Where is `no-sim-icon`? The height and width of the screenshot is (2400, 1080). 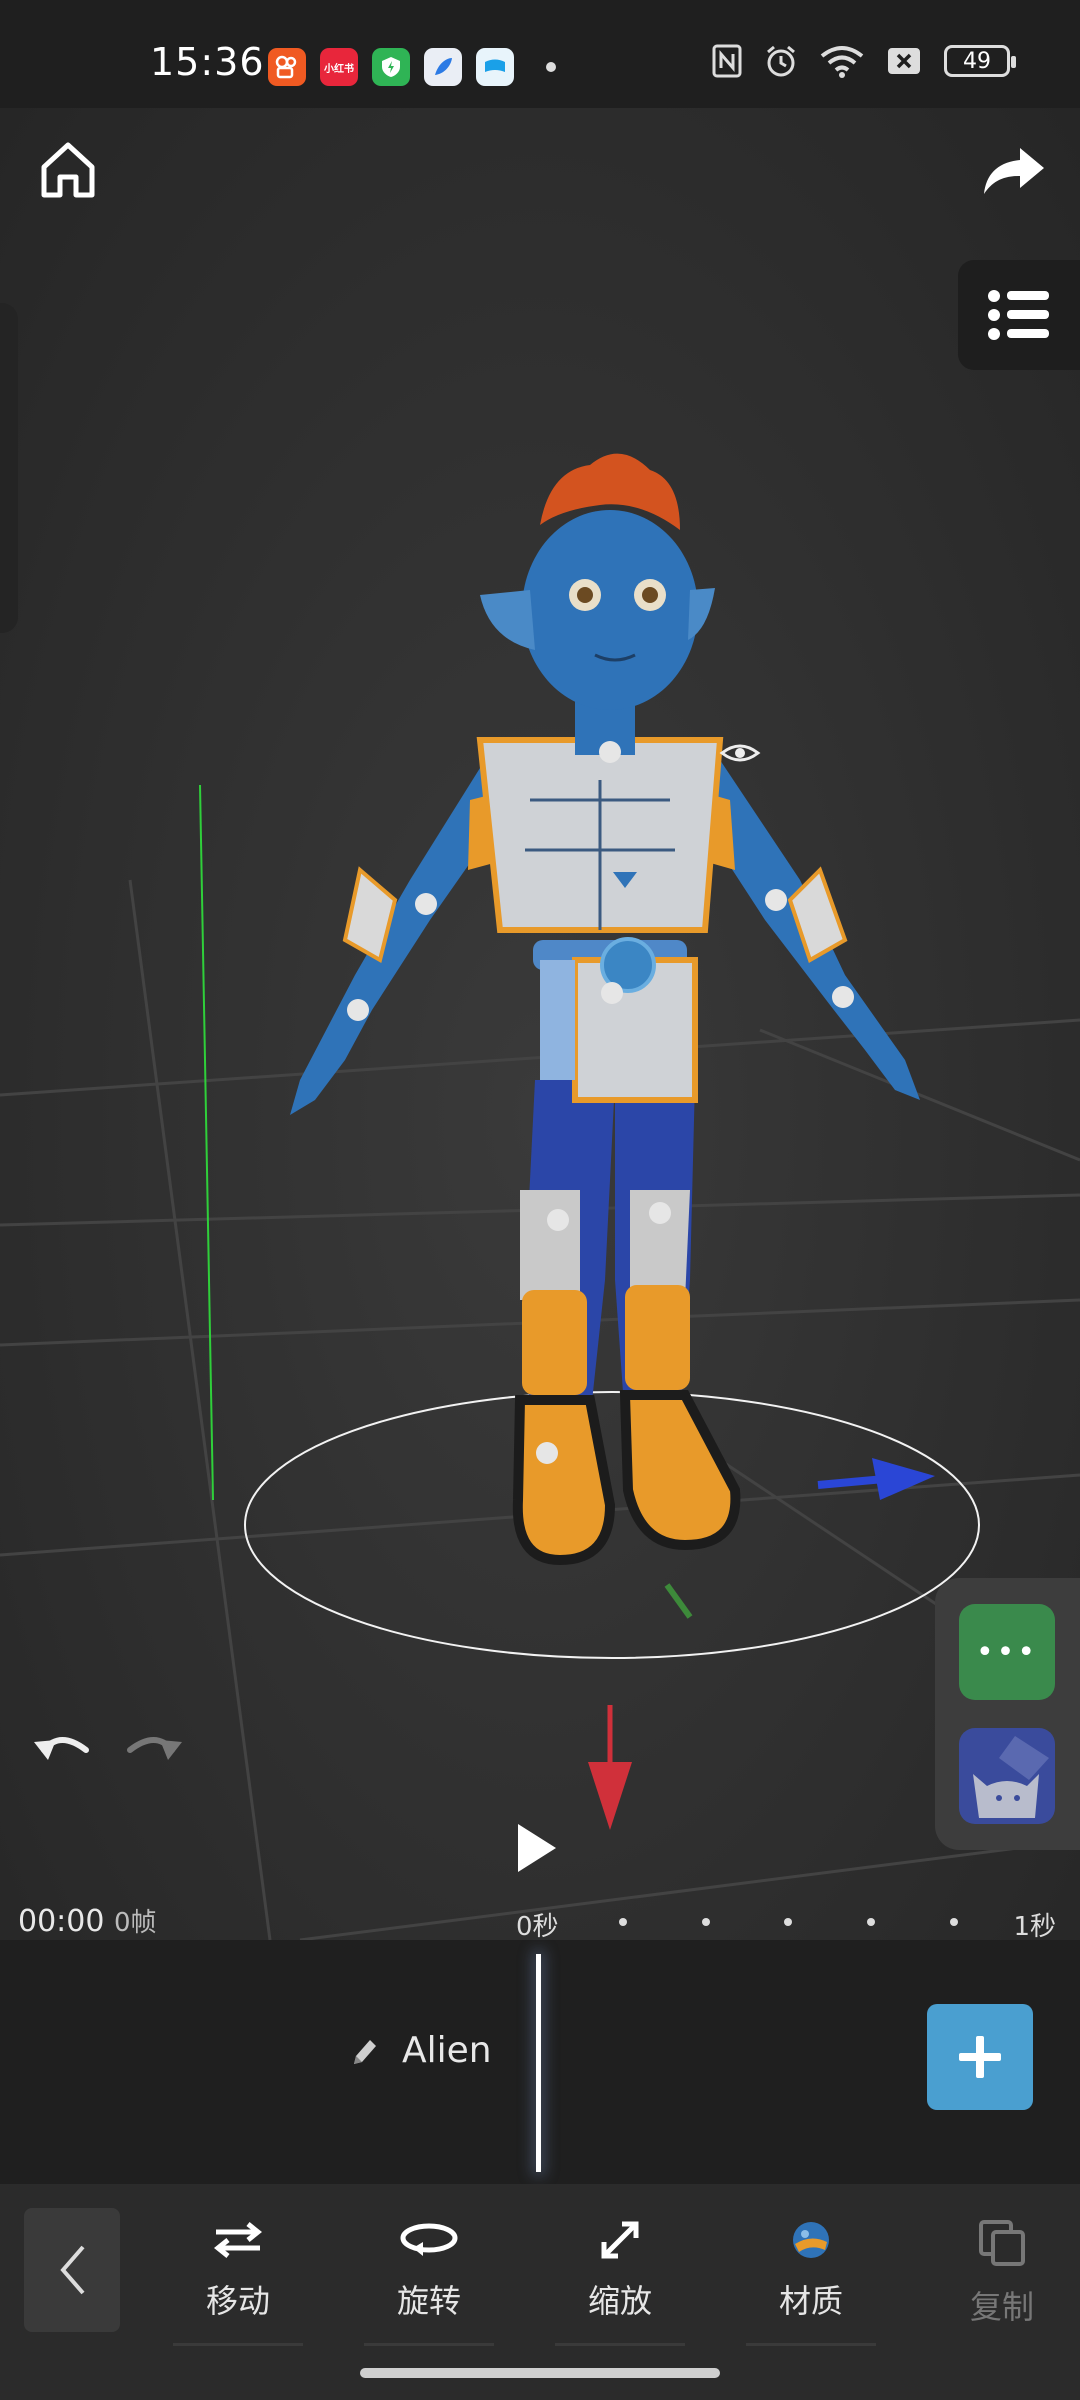 no-sim-icon is located at coordinates (904, 61).